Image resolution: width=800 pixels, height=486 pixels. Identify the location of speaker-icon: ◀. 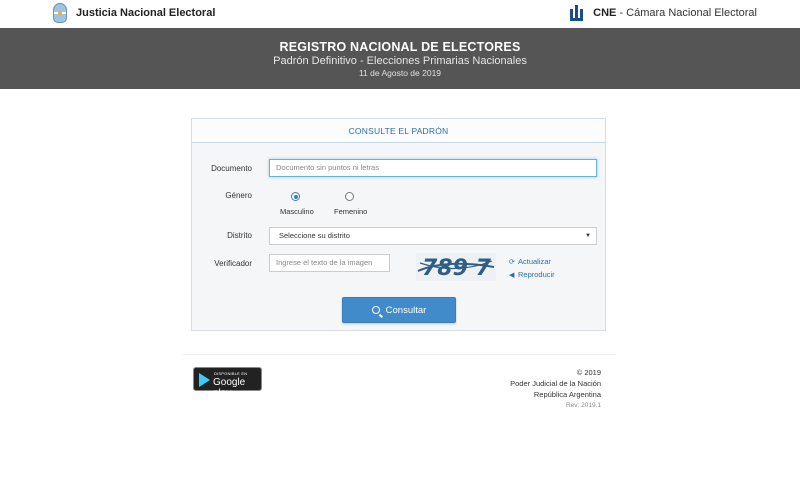
(512, 275).